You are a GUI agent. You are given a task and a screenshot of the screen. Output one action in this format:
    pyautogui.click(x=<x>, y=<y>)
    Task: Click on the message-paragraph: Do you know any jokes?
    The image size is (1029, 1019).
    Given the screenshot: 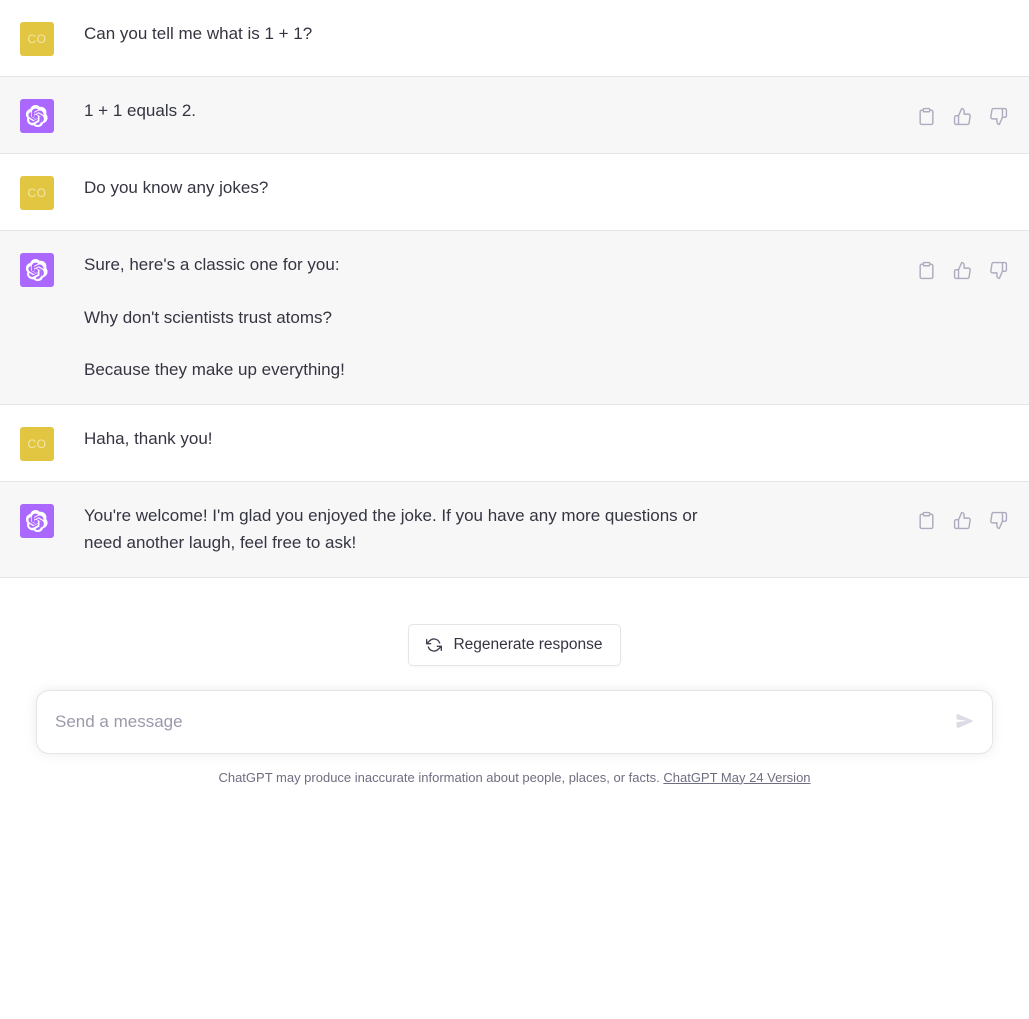 What is the action you would take?
    pyautogui.click(x=176, y=187)
    